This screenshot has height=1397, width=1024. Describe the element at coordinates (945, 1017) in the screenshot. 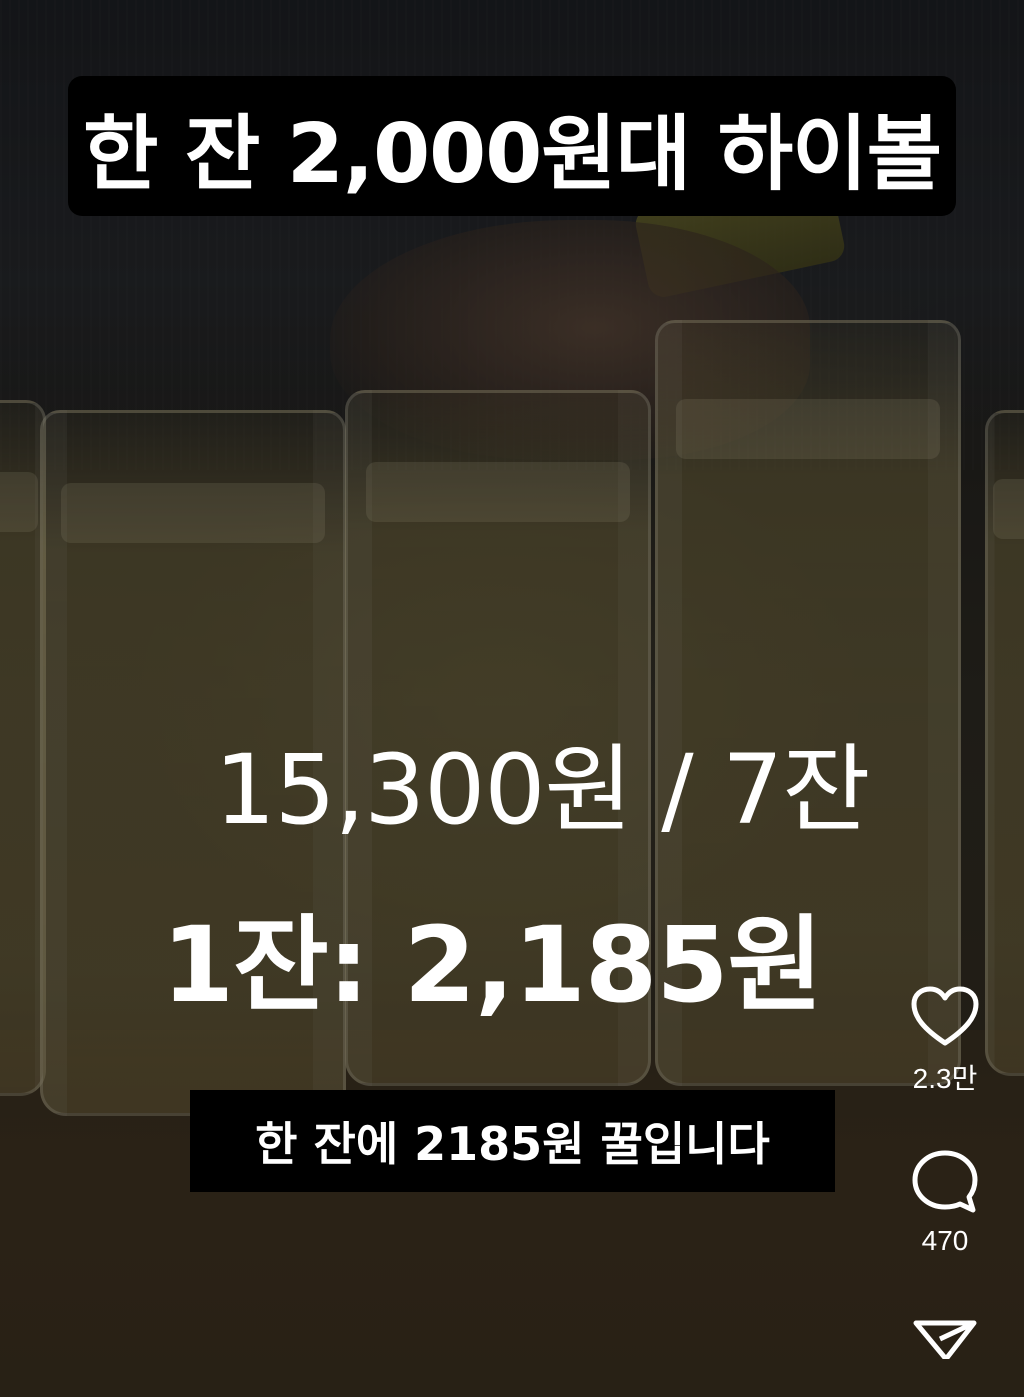

I see `heart-icon` at that location.